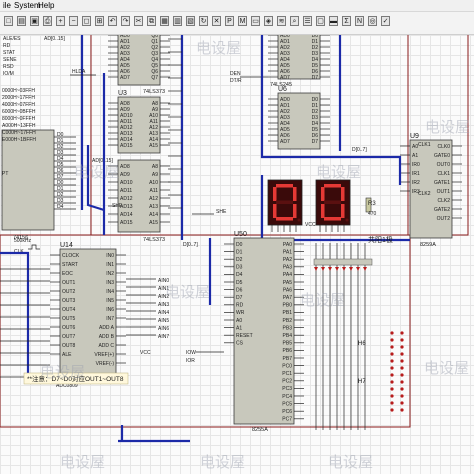 The width and height of the screenshot is (474, 474). Describe the element at coordinates (67, 274) in the screenshot. I see `u14-pin-left: EOC` at that location.